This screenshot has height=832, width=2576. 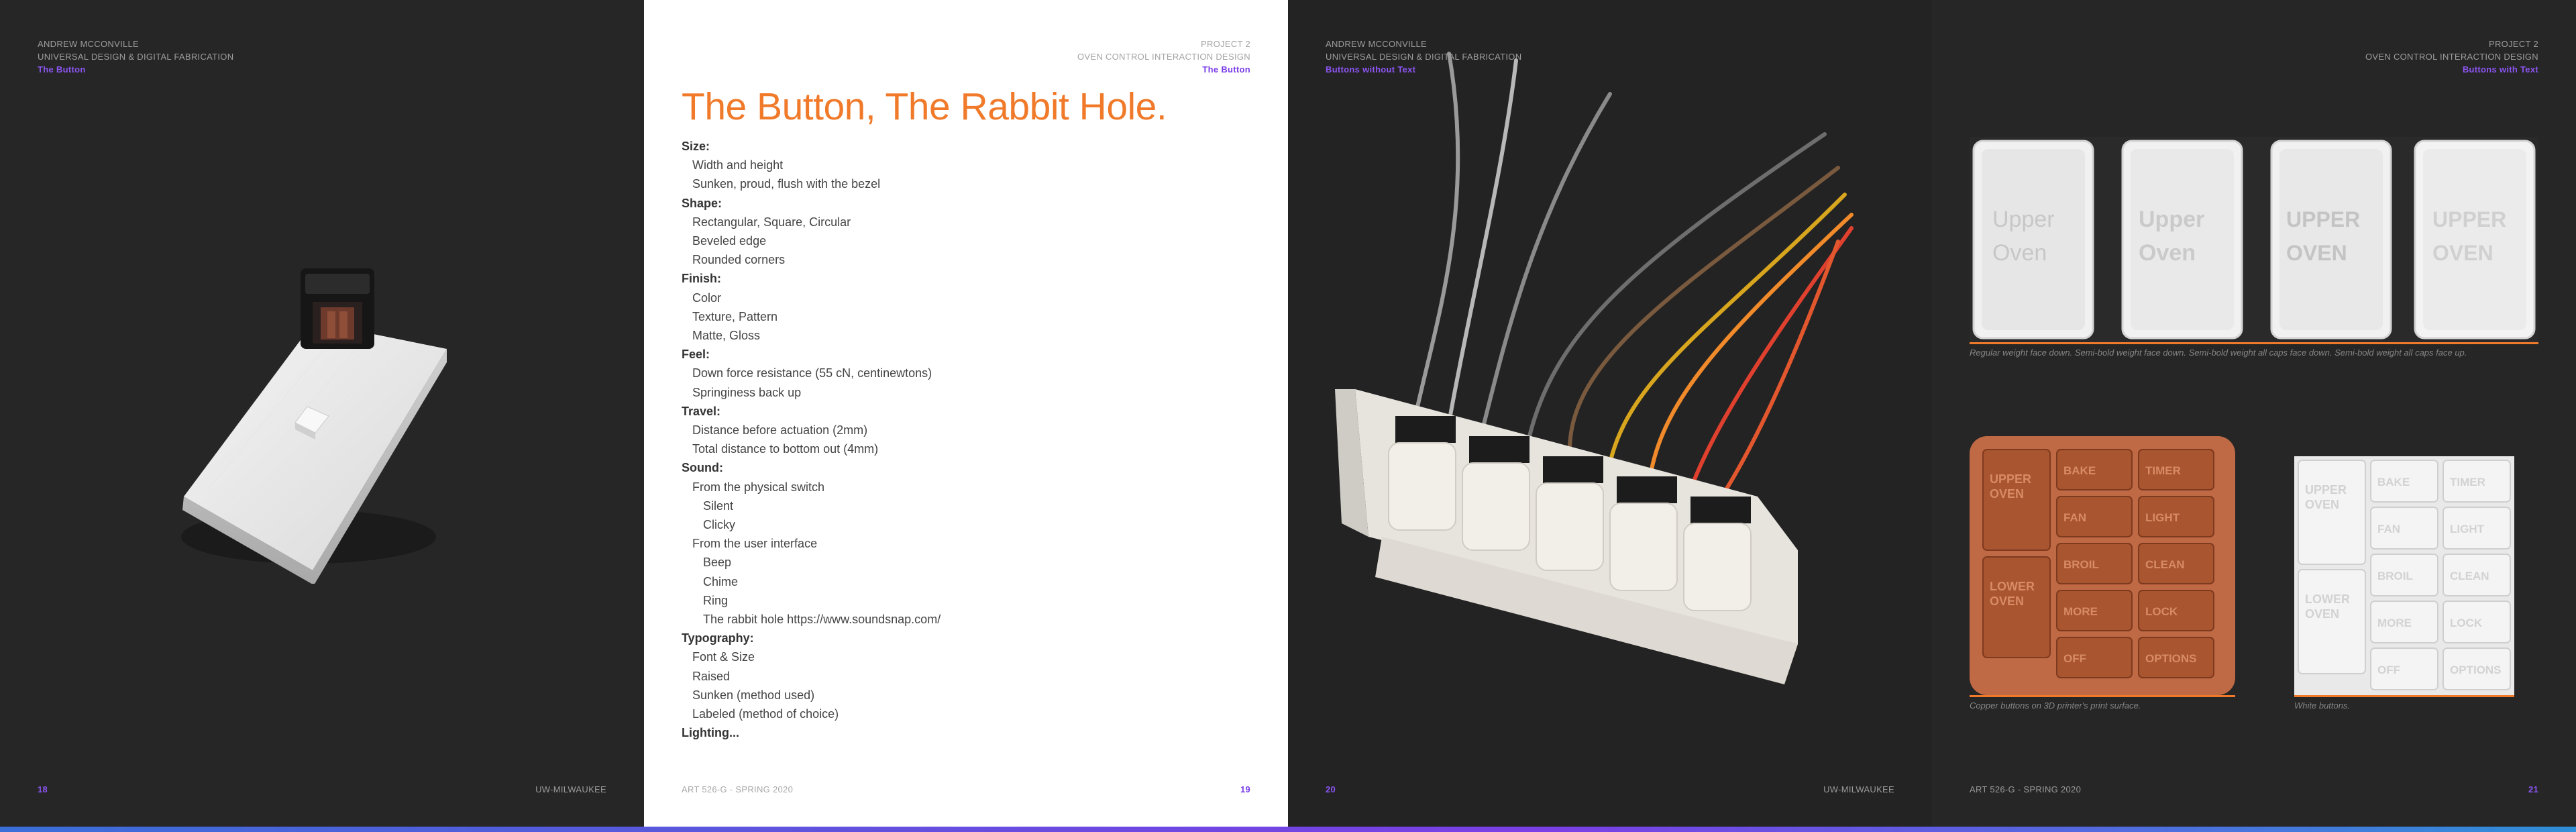 What do you see at coordinates (2404, 696) in the screenshot?
I see `white-photo-rule` at bounding box center [2404, 696].